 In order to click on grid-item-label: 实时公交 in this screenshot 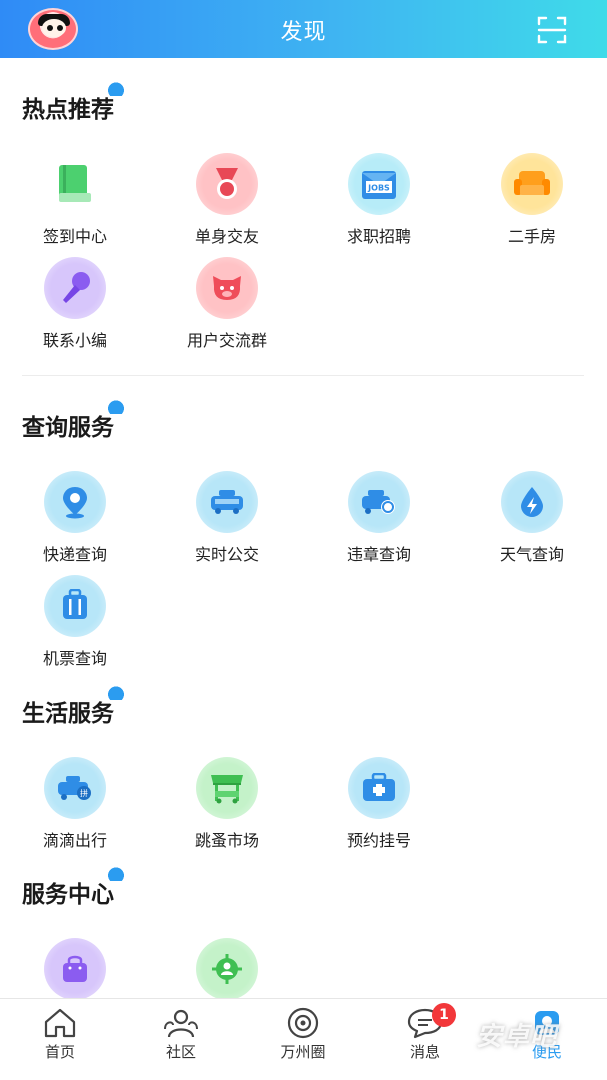, I will do `click(226, 554)`.